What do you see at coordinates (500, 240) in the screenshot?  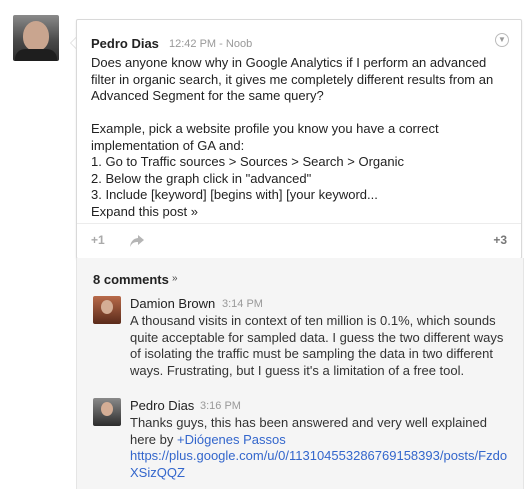 I see `plus-count: +3` at bounding box center [500, 240].